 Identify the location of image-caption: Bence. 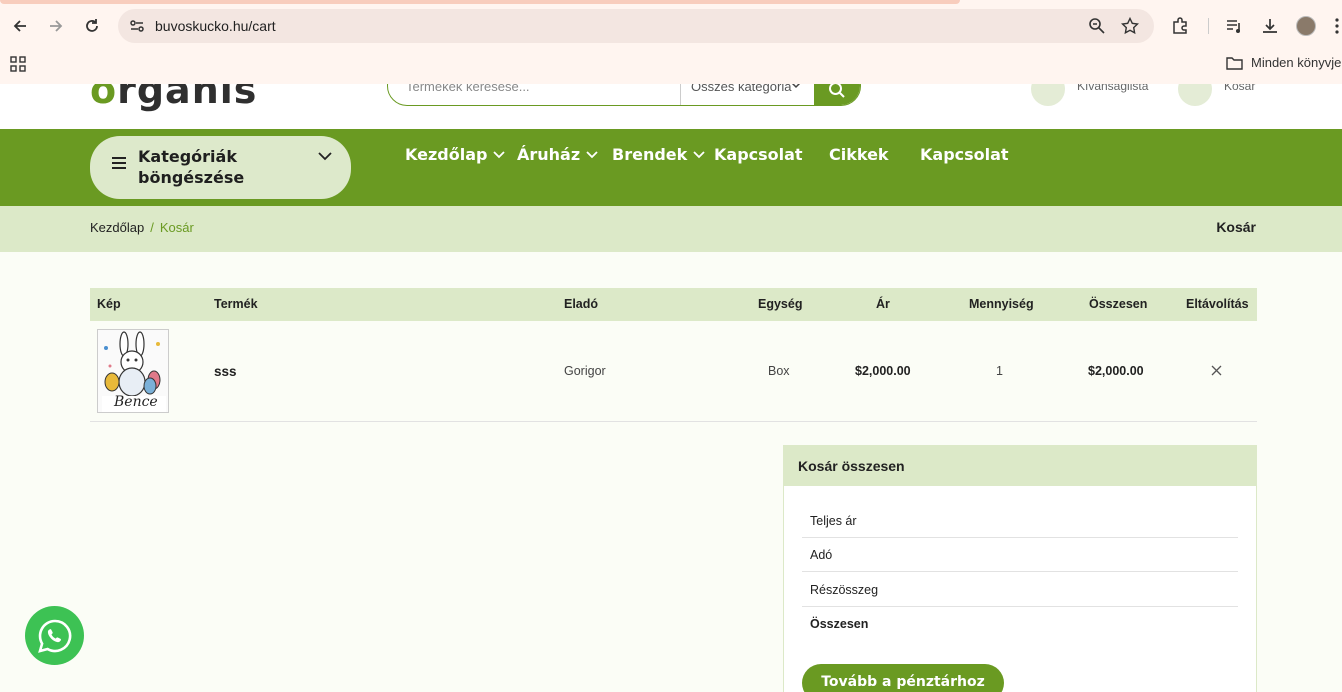
(136, 402).